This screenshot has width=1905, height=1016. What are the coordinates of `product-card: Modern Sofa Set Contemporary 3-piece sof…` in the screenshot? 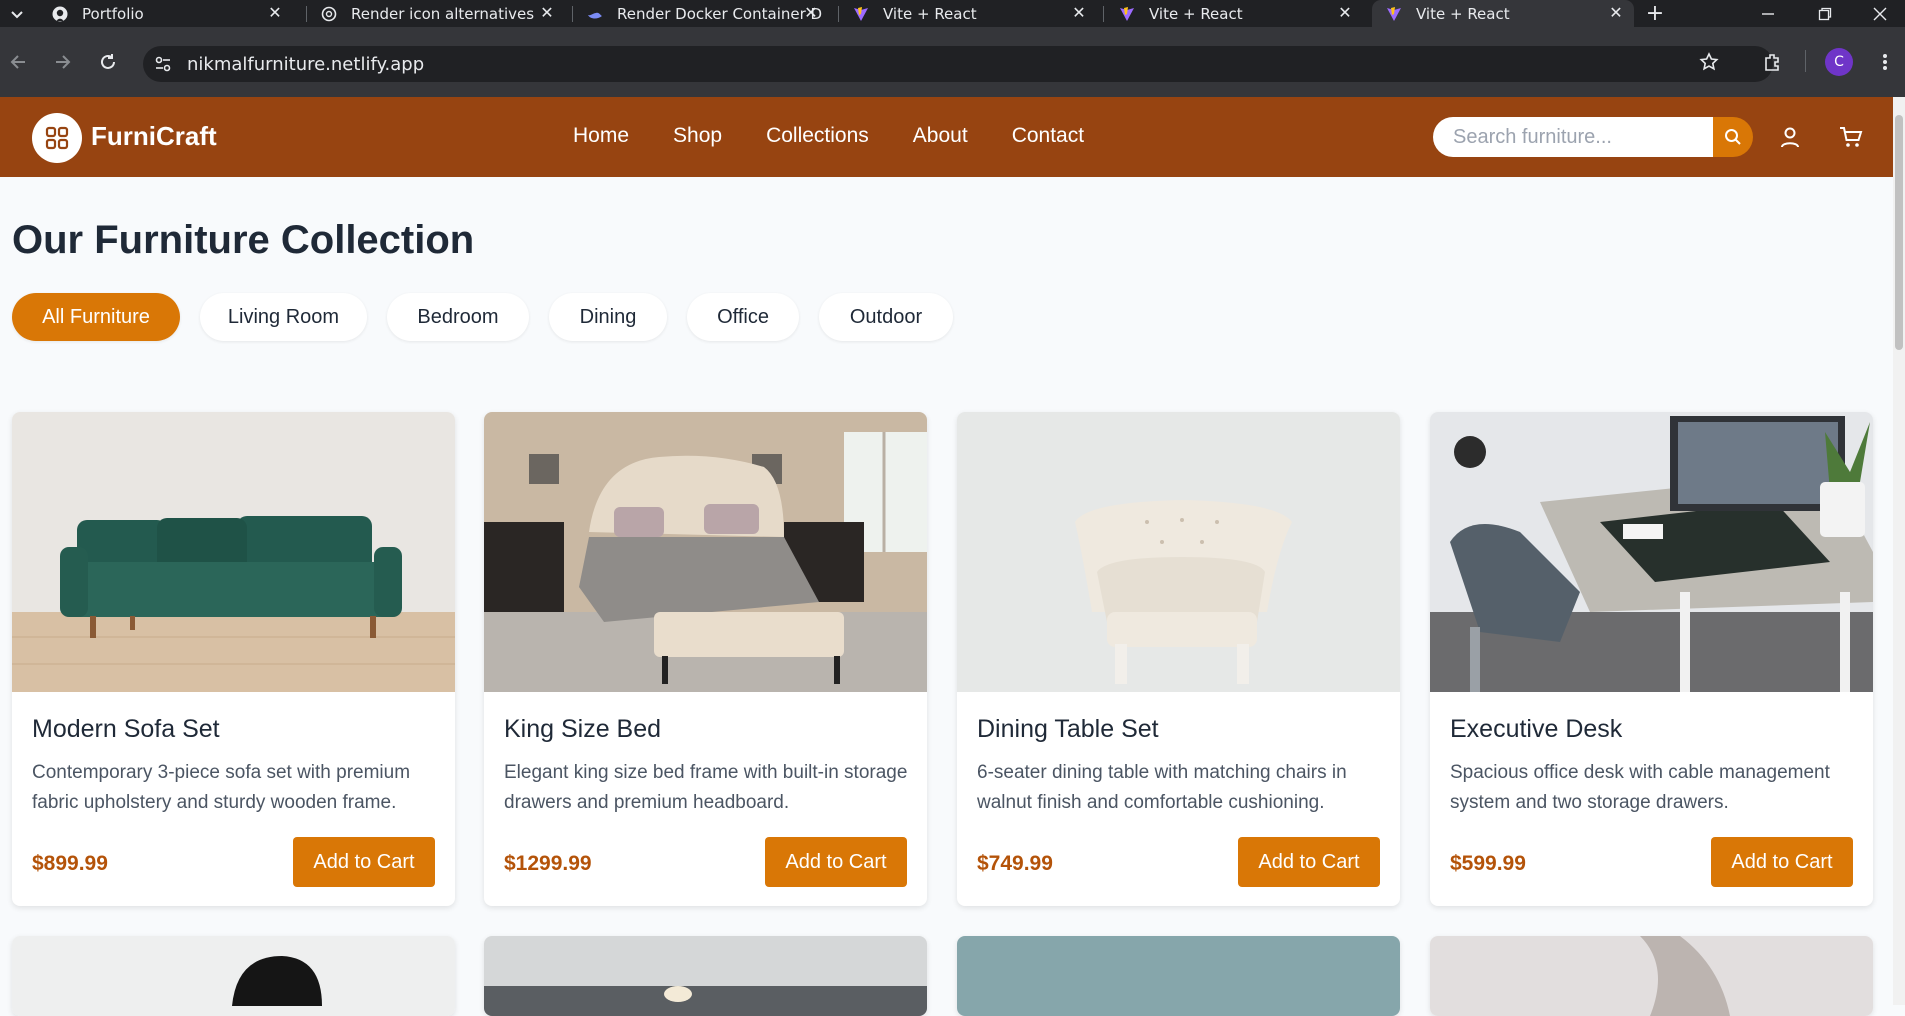 It's located at (233, 659).